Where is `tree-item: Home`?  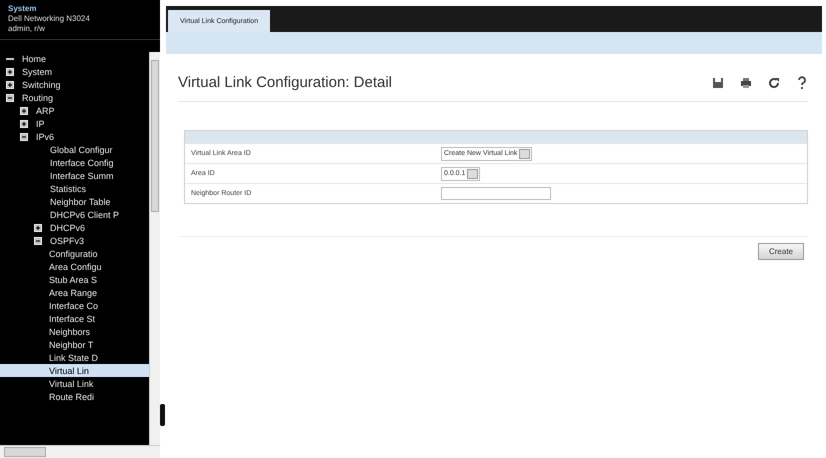
tree-item: Home is located at coordinates (34, 59).